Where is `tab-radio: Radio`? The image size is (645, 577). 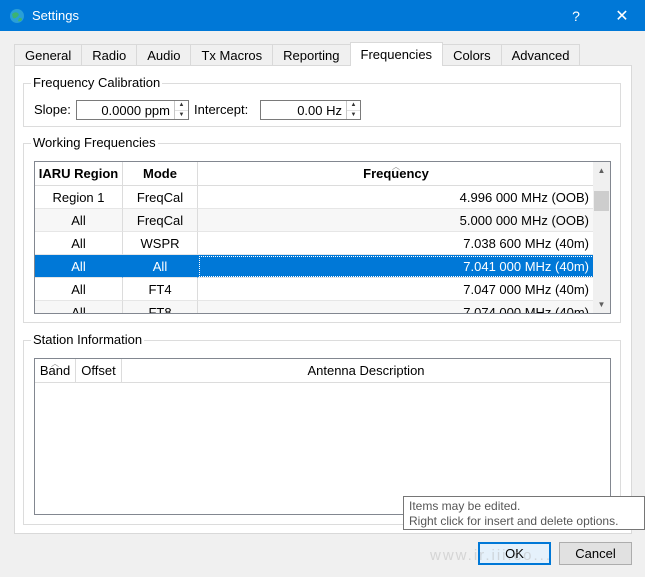 tab-radio: Radio is located at coordinates (109, 55).